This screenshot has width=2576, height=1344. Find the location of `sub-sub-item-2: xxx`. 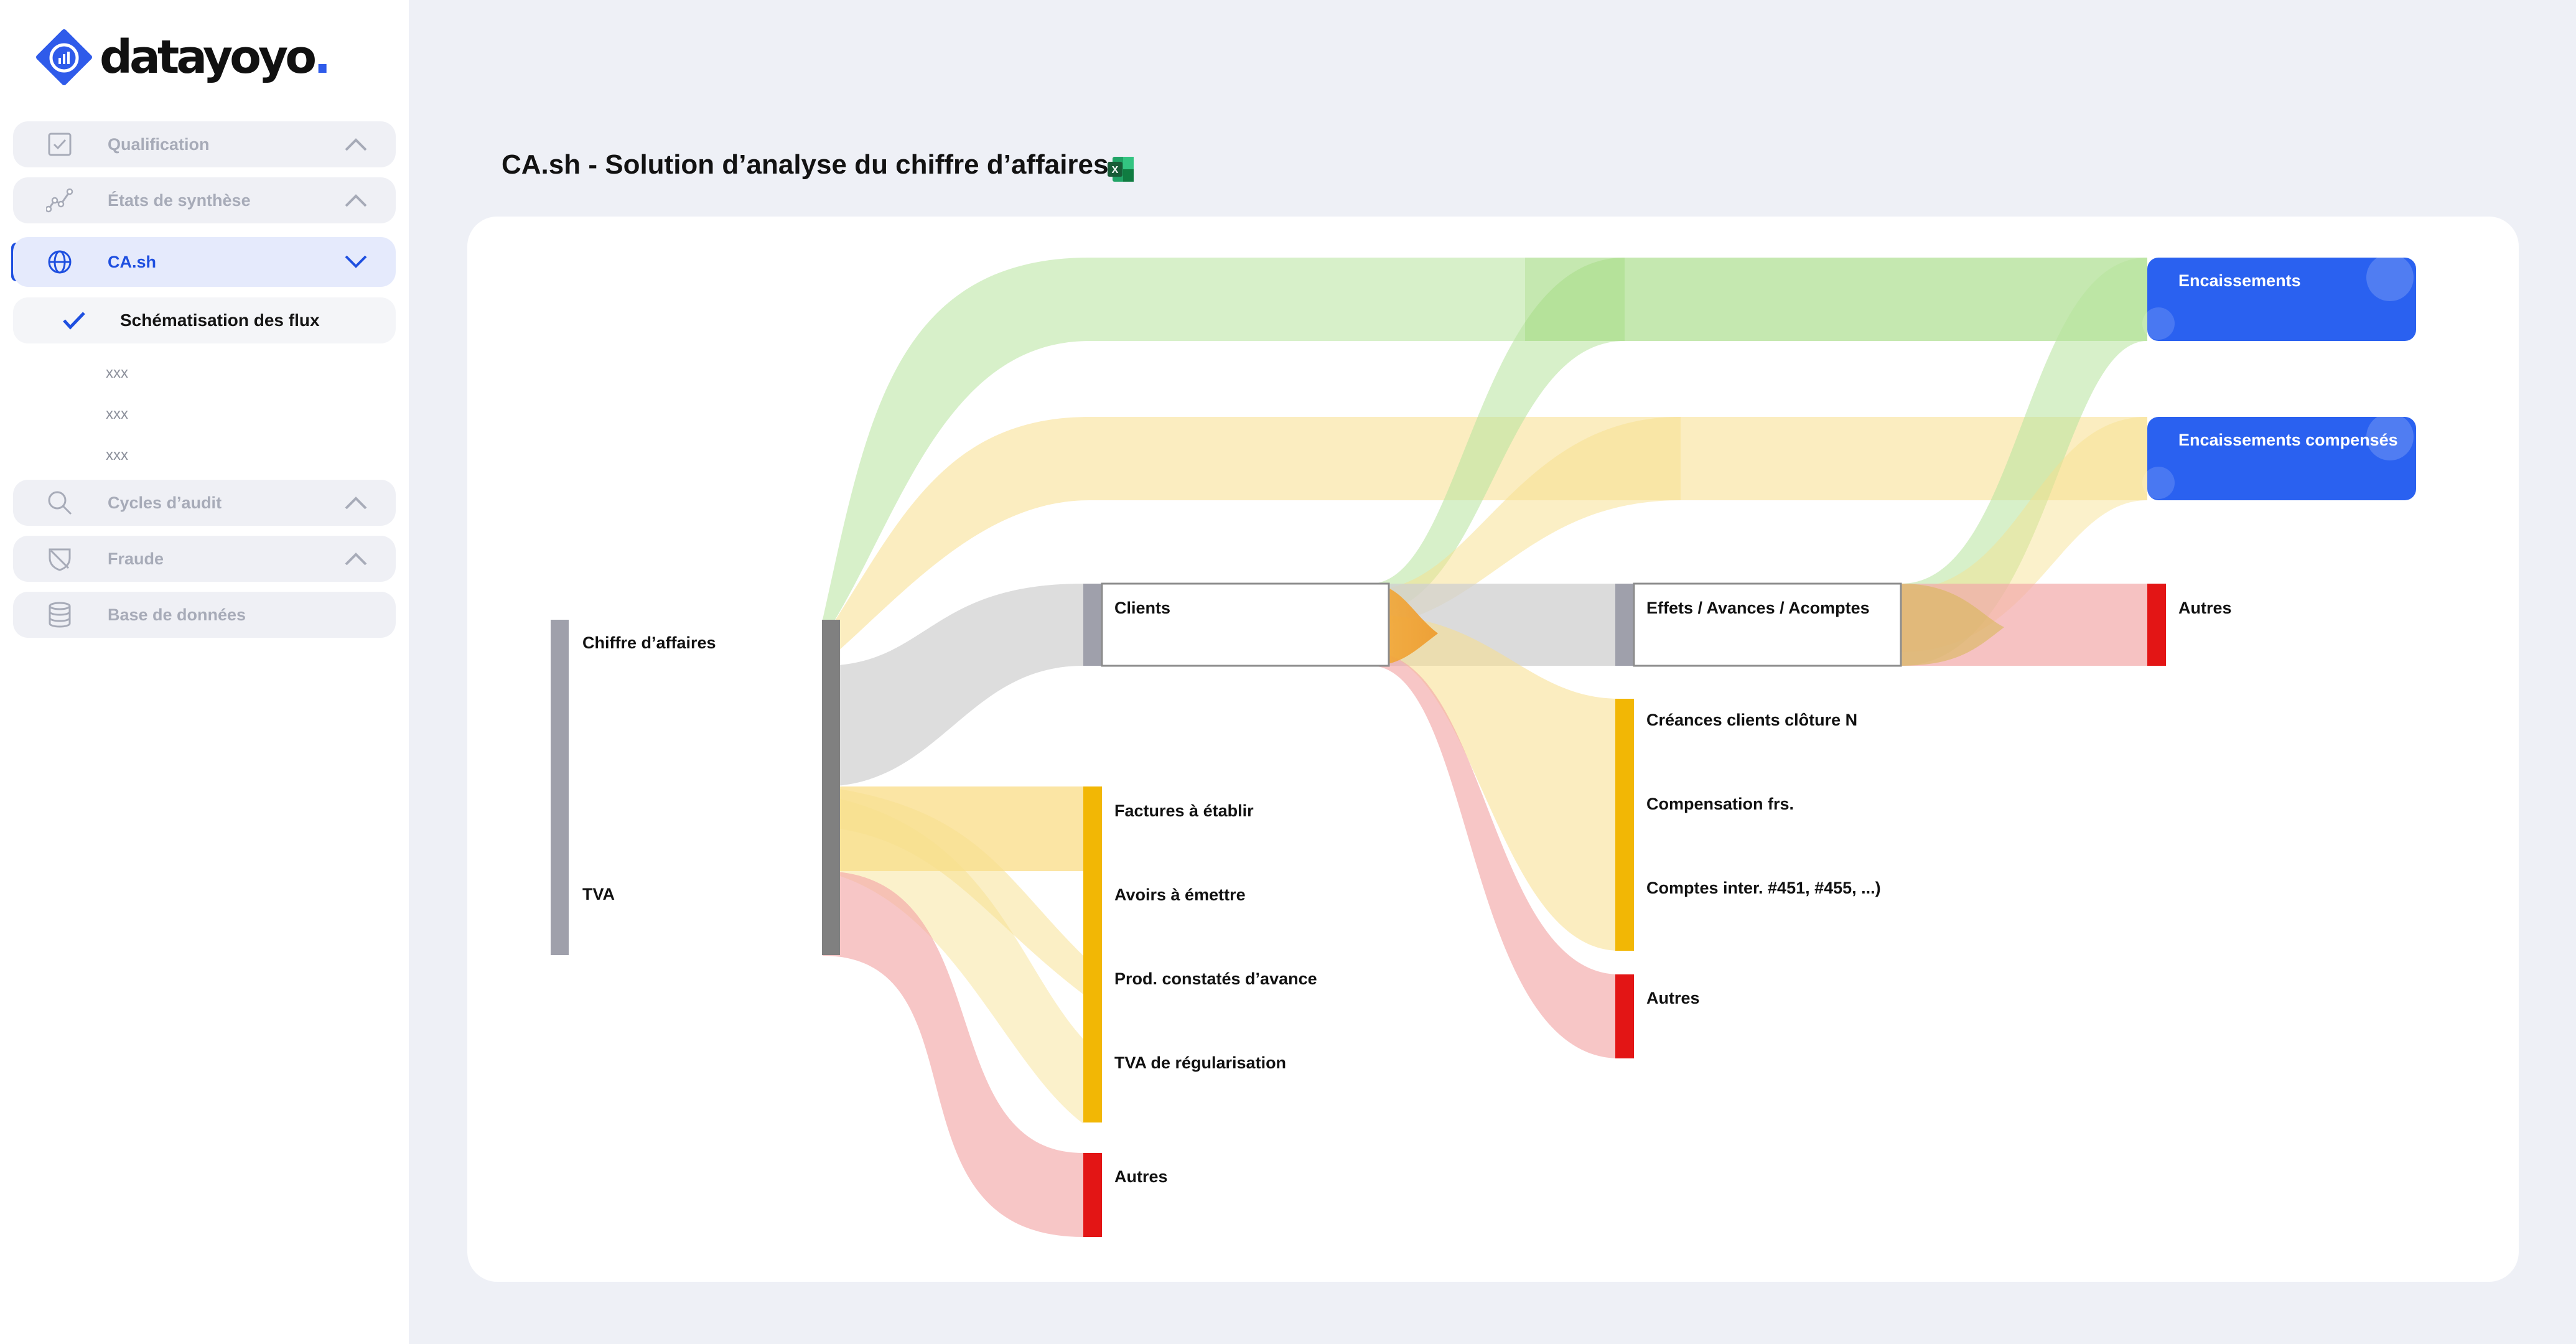

sub-sub-item-2: xxx is located at coordinates (117, 415).